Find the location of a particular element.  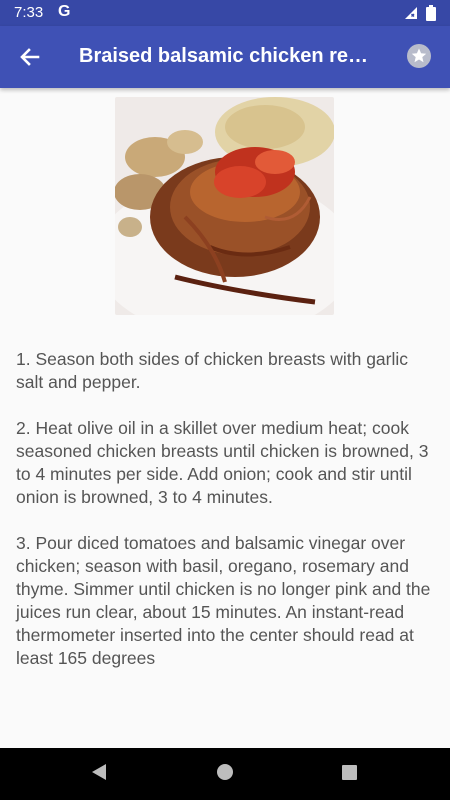

navigation-bar is located at coordinates (225, 774).